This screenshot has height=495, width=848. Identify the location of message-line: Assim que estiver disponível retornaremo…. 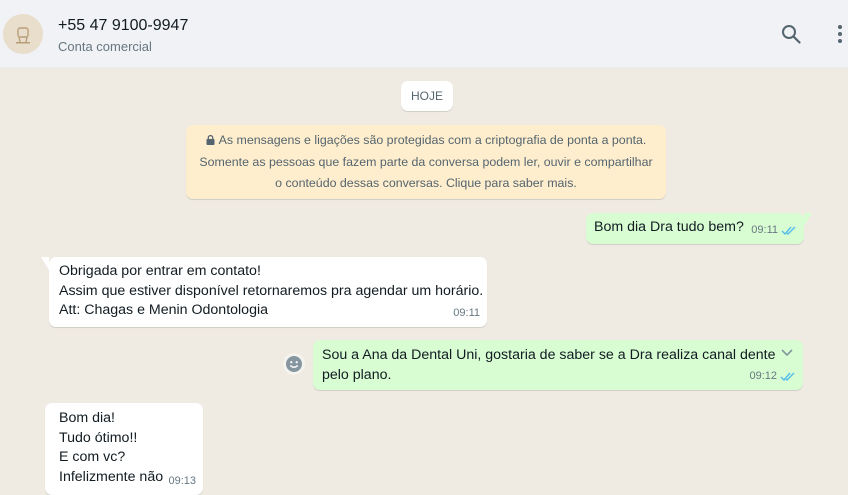
(271, 290).